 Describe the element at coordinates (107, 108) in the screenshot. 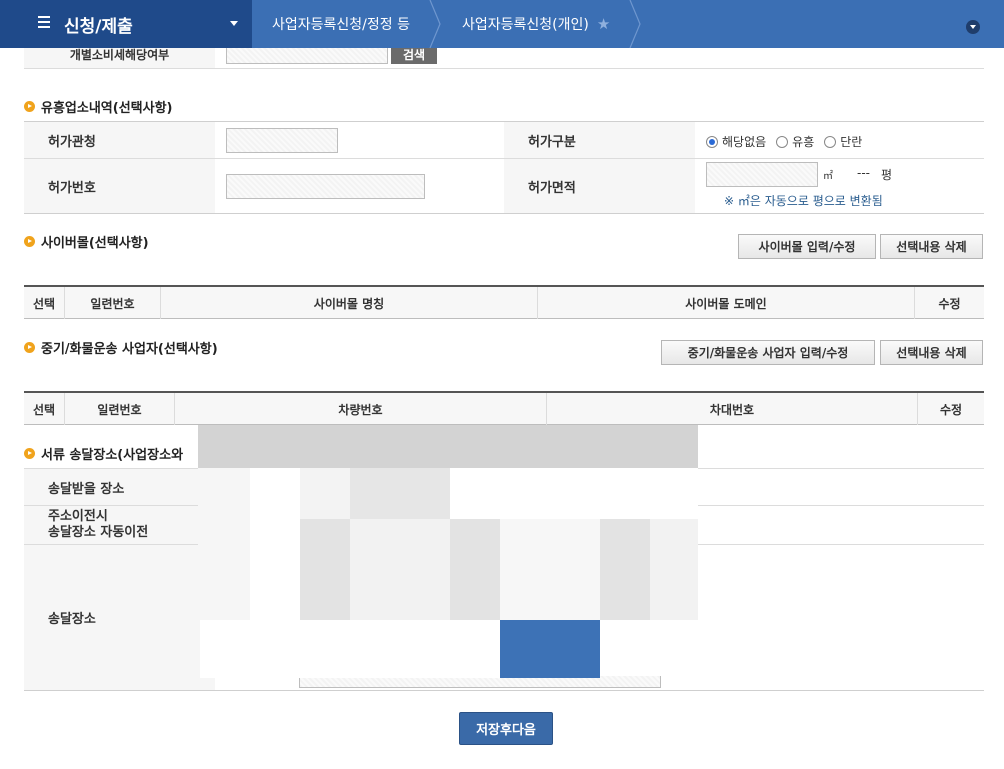

I see `entertainment-title-text: 유흥업소내역(선택사항)` at that location.